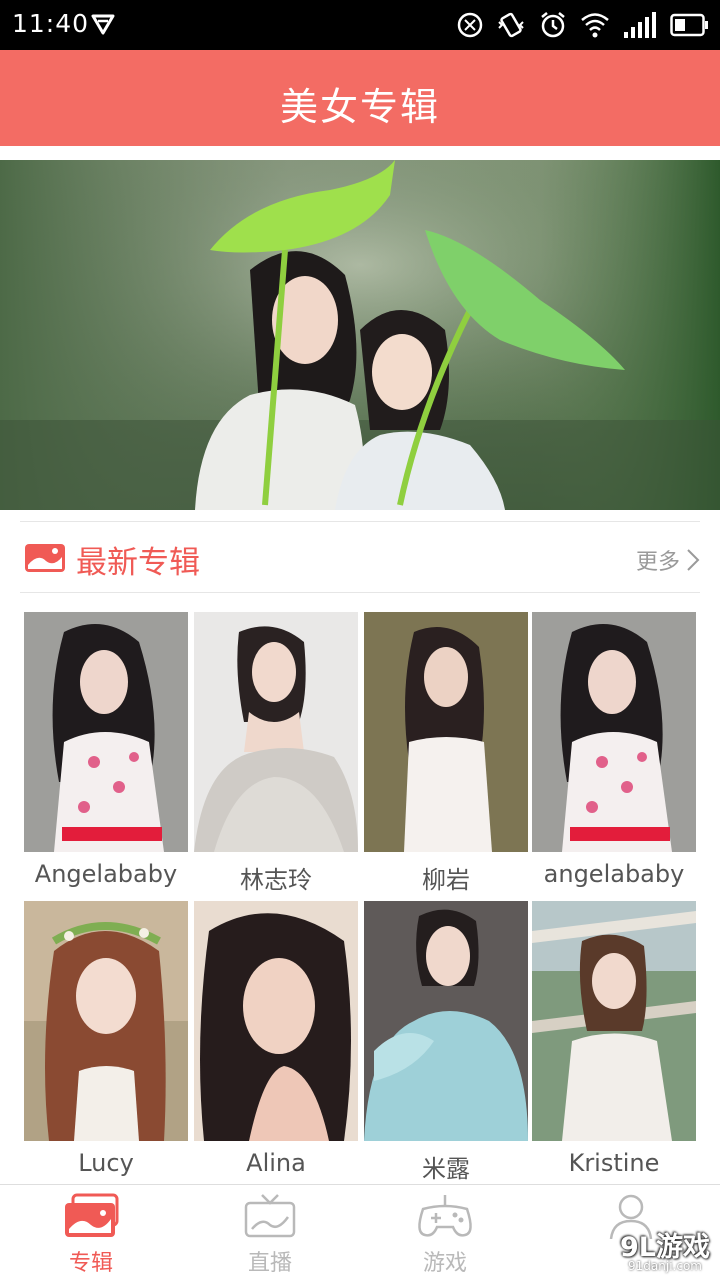 The height and width of the screenshot is (1280, 720). Describe the element at coordinates (657, 562) in the screenshot. I see `more-label: 更多` at that location.